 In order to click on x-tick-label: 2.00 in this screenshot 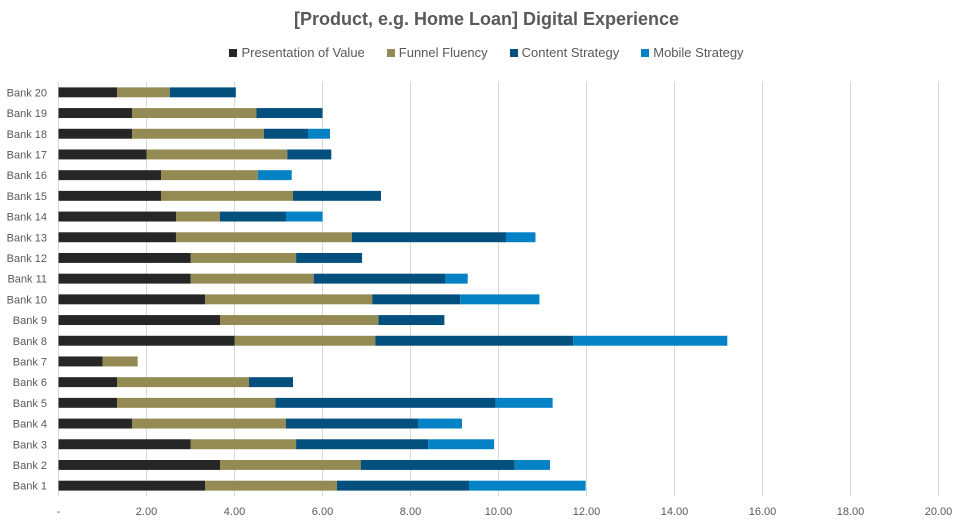, I will do `click(146, 512)`.